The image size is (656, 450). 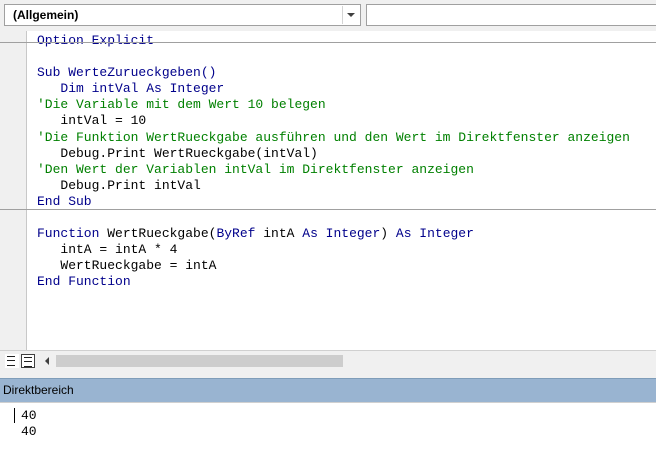 What do you see at coordinates (333, 202) in the screenshot?
I see `code-line: End Sub` at bounding box center [333, 202].